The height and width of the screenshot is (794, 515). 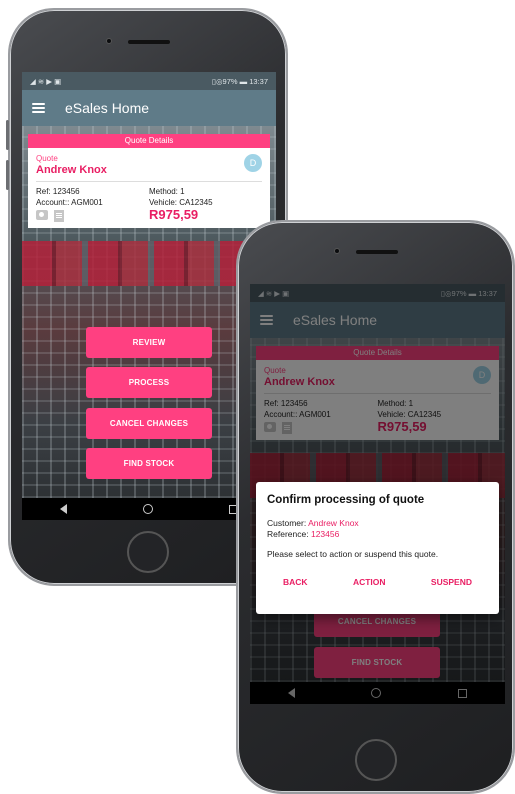 What do you see at coordinates (69, 202) in the screenshot?
I see `quote-account: Account:: AGM001` at bounding box center [69, 202].